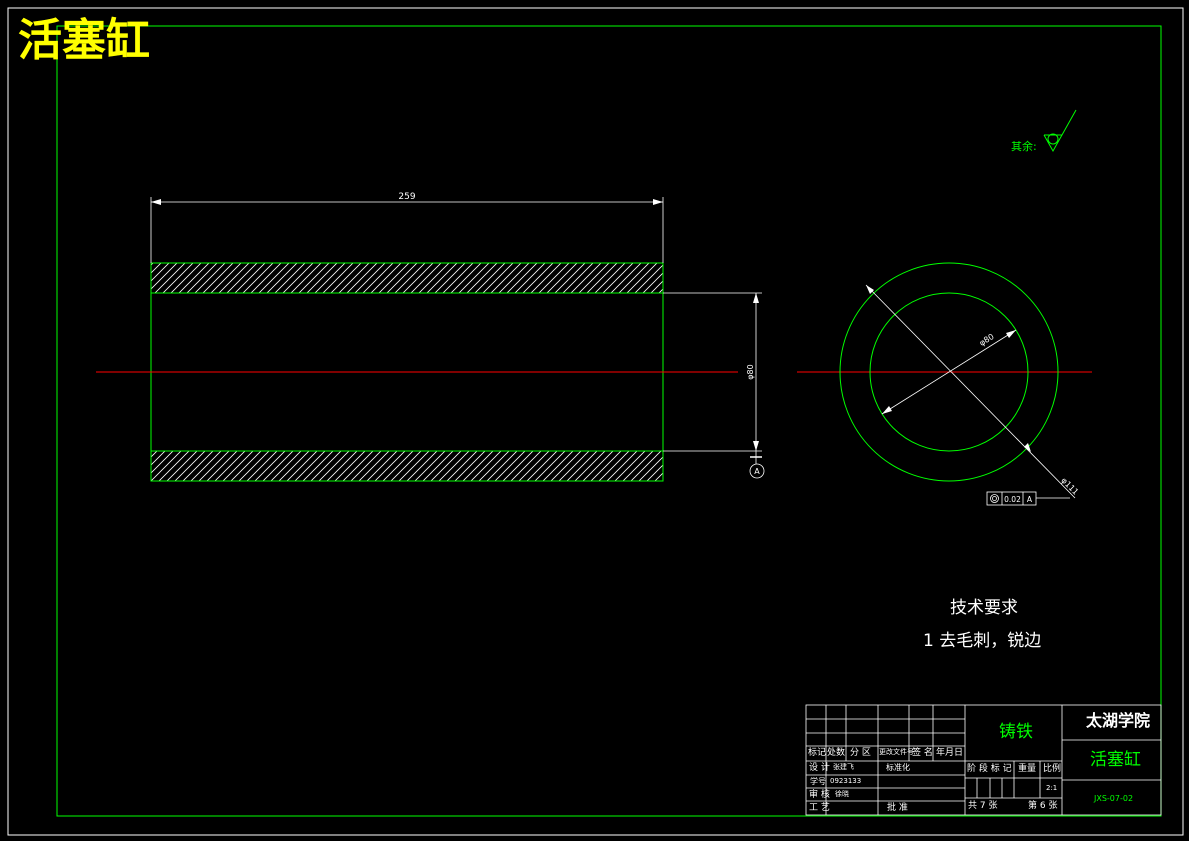 The image size is (1189, 841). Describe the element at coordinates (989, 769) in the screenshot. I see `stage-label: 阶 段 标 记` at that location.